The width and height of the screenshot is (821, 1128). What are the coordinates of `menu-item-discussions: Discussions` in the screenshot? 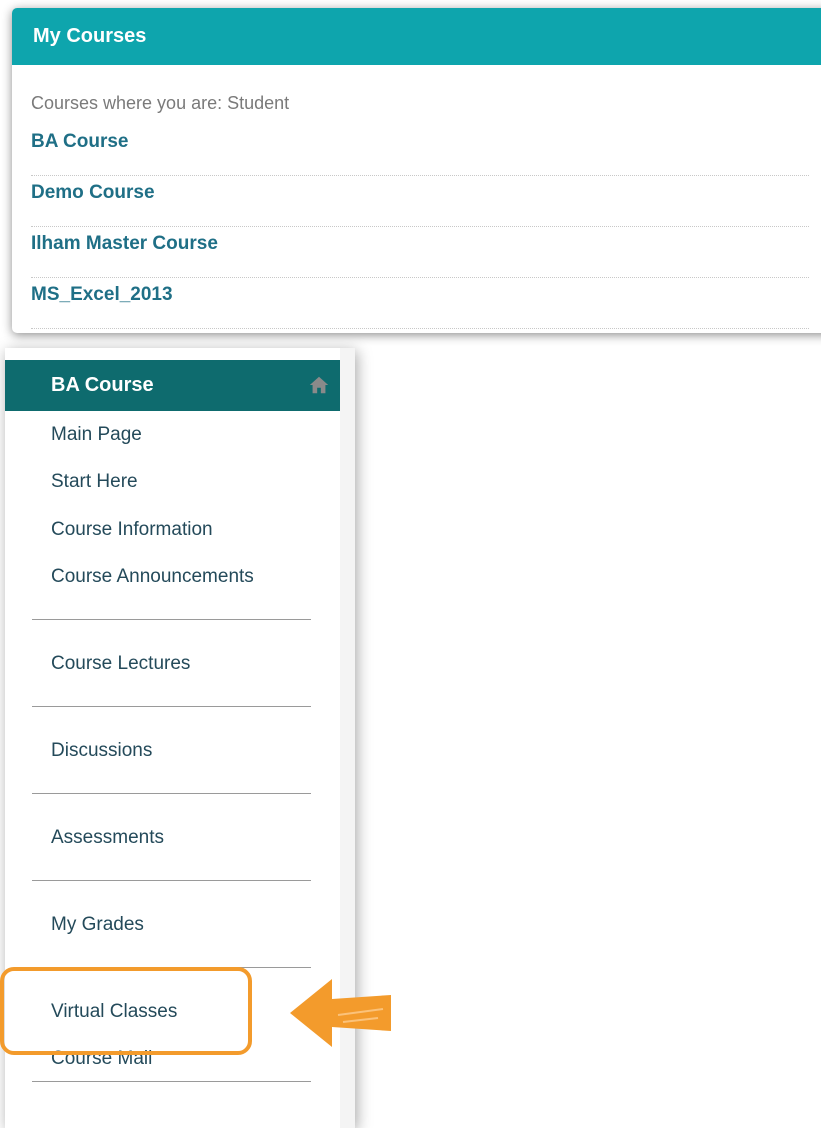 It's located at (101, 751).